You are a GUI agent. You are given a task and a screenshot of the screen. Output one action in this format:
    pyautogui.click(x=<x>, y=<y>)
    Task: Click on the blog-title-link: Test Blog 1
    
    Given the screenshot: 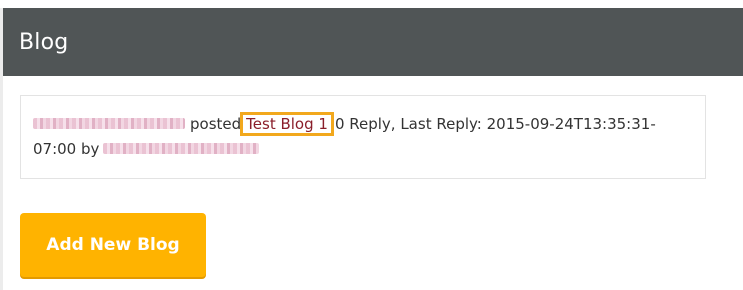 What is the action you would take?
    pyautogui.click(x=287, y=124)
    